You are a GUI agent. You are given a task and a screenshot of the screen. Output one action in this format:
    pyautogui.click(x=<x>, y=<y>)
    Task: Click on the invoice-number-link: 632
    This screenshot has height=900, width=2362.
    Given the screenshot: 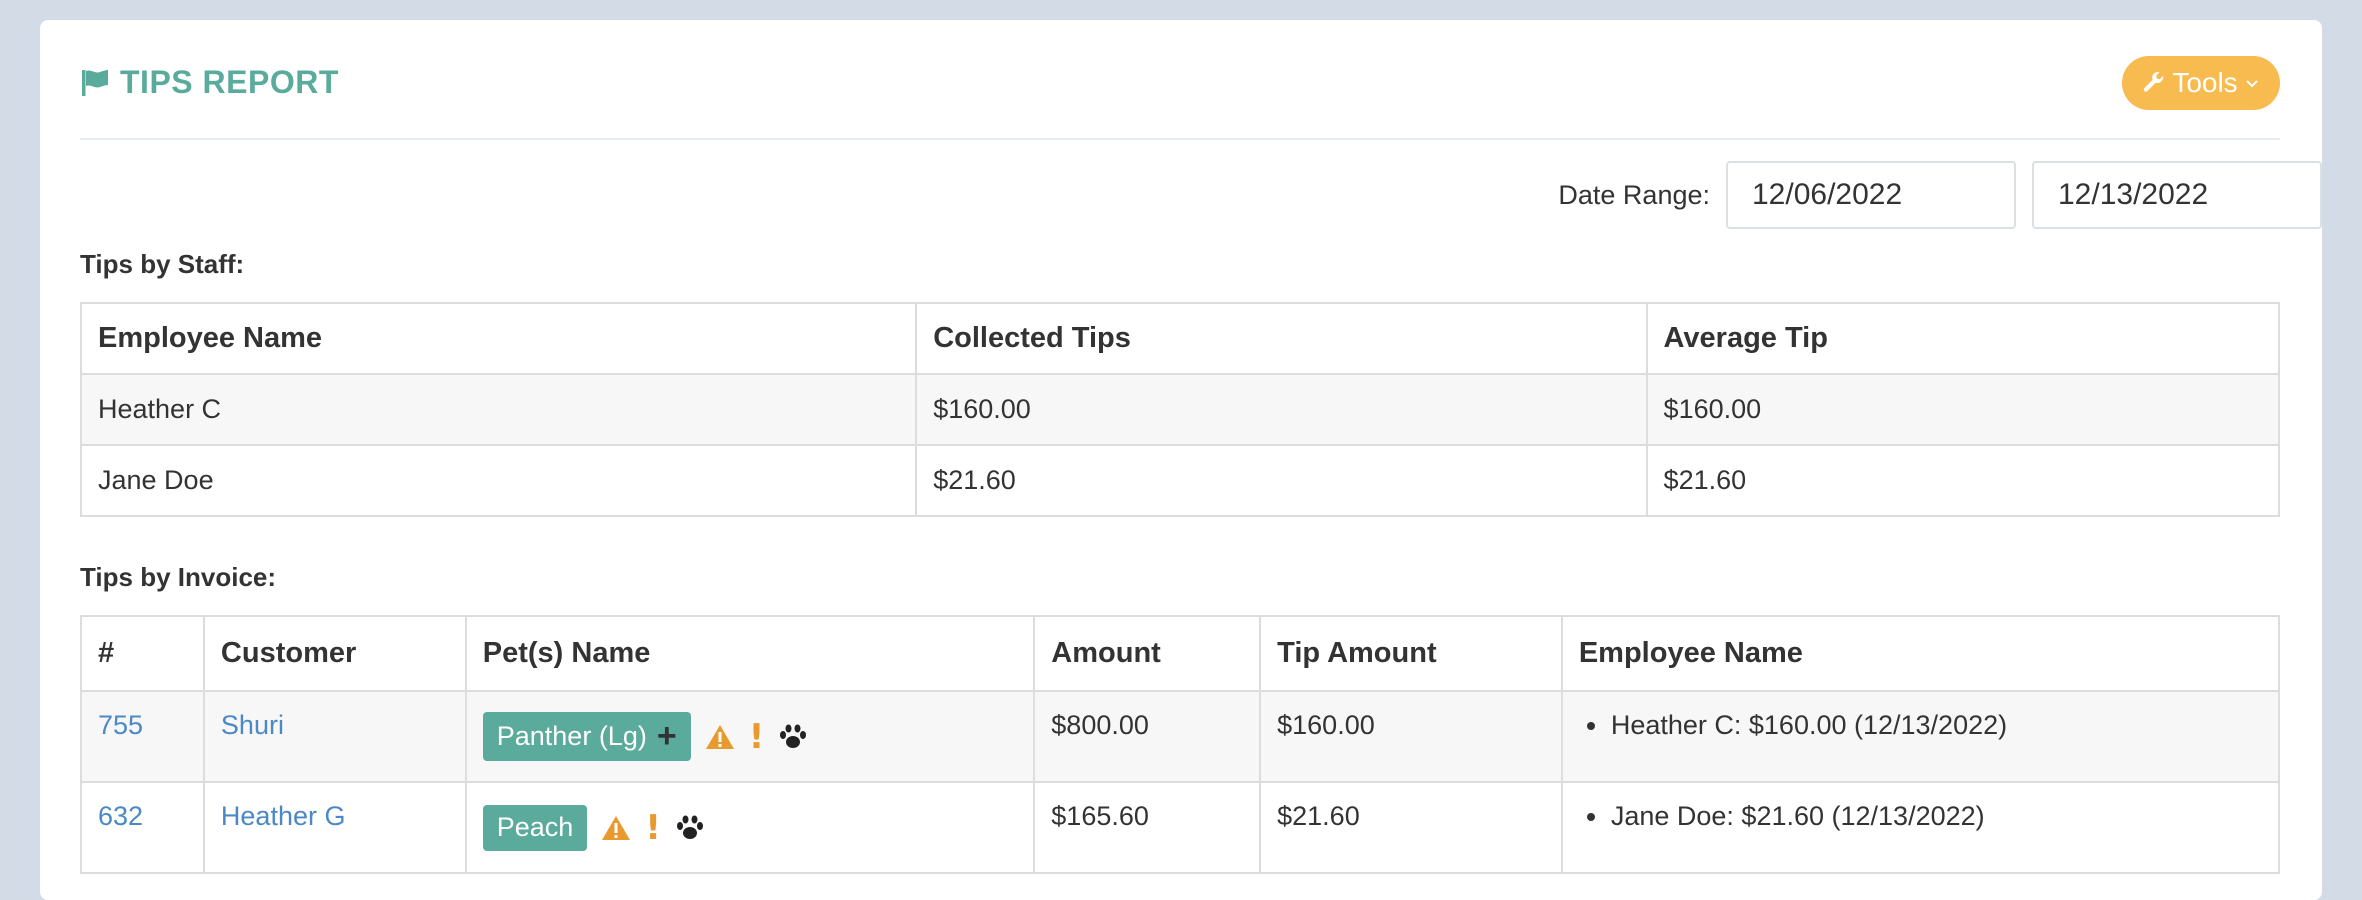 What is the action you would take?
    pyautogui.click(x=120, y=816)
    